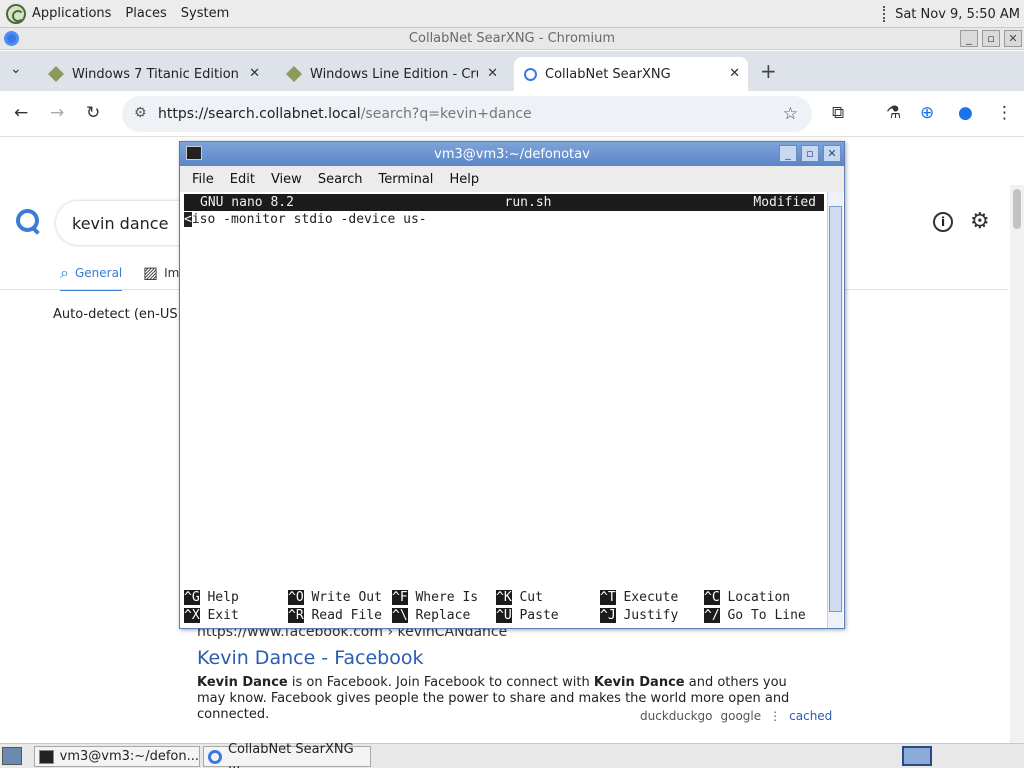 This screenshot has width=1024, height=768. I want to click on category-images-label: Im, so click(172, 272).